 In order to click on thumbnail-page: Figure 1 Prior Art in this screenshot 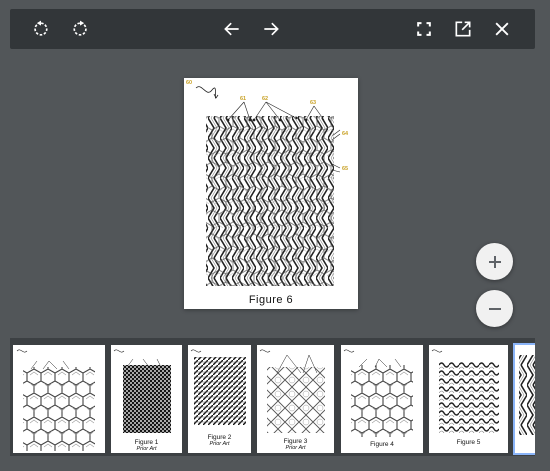, I will do `click(146, 399)`.